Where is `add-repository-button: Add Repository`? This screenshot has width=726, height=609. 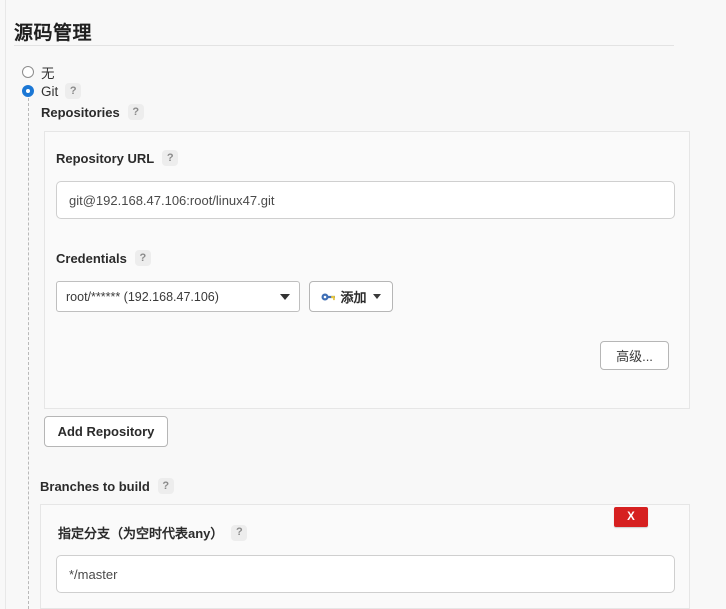 add-repository-button: Add Repository is located at coordinates (106, 431).